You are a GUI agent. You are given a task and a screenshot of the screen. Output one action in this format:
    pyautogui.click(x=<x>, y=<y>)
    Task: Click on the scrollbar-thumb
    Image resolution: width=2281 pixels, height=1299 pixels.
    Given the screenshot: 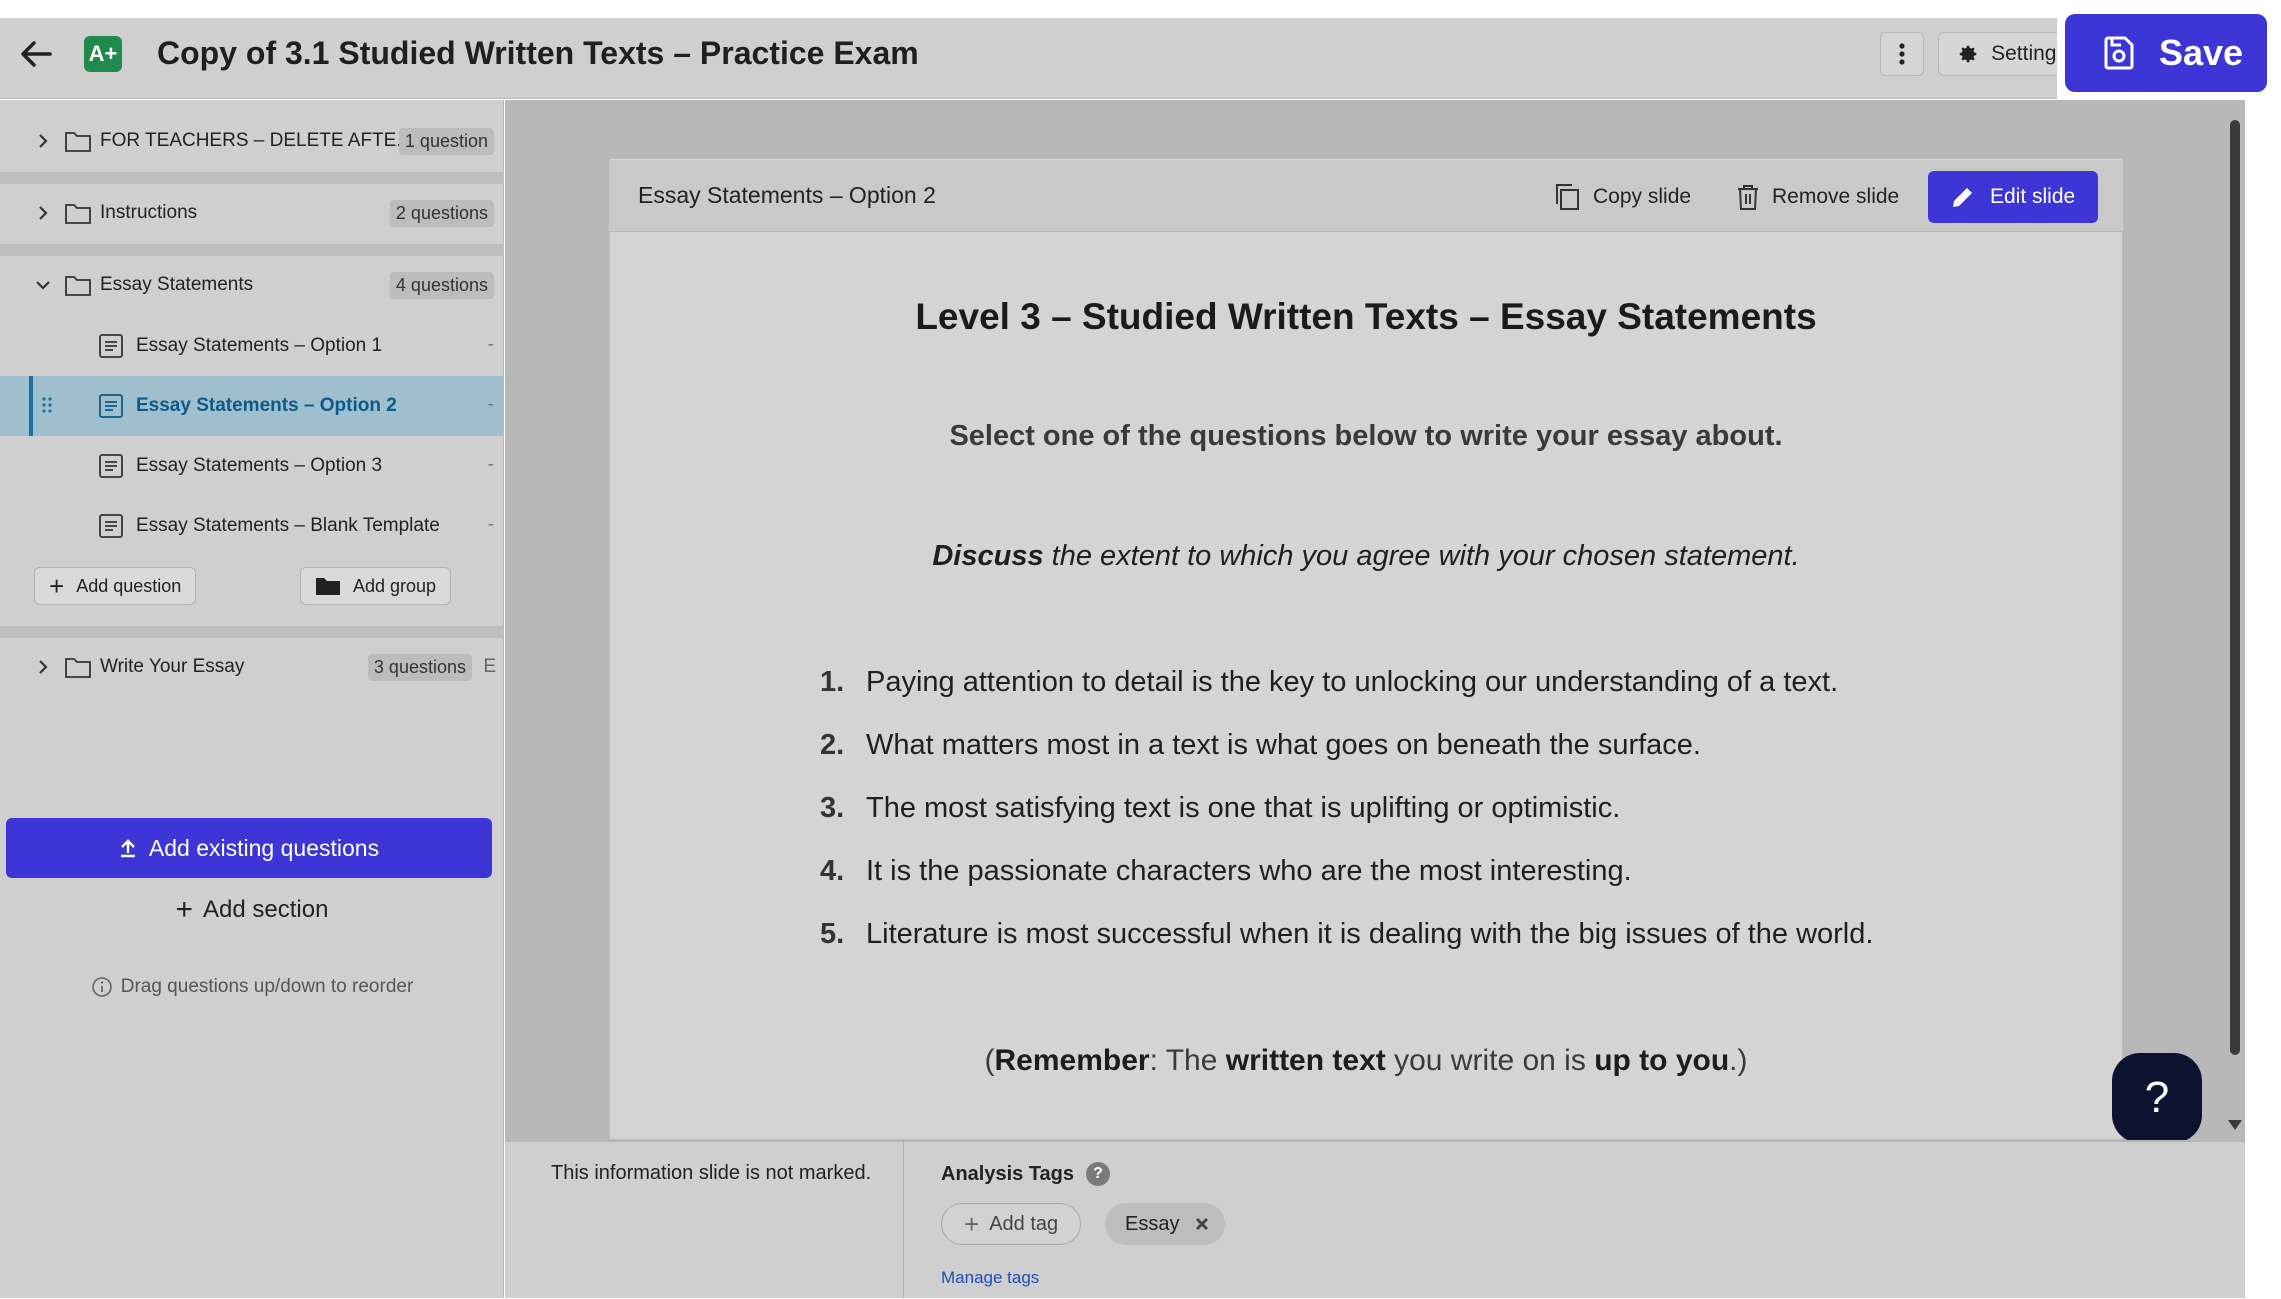 What is the action you would take?
    pyautogui.click(x=2235, y=587)
    